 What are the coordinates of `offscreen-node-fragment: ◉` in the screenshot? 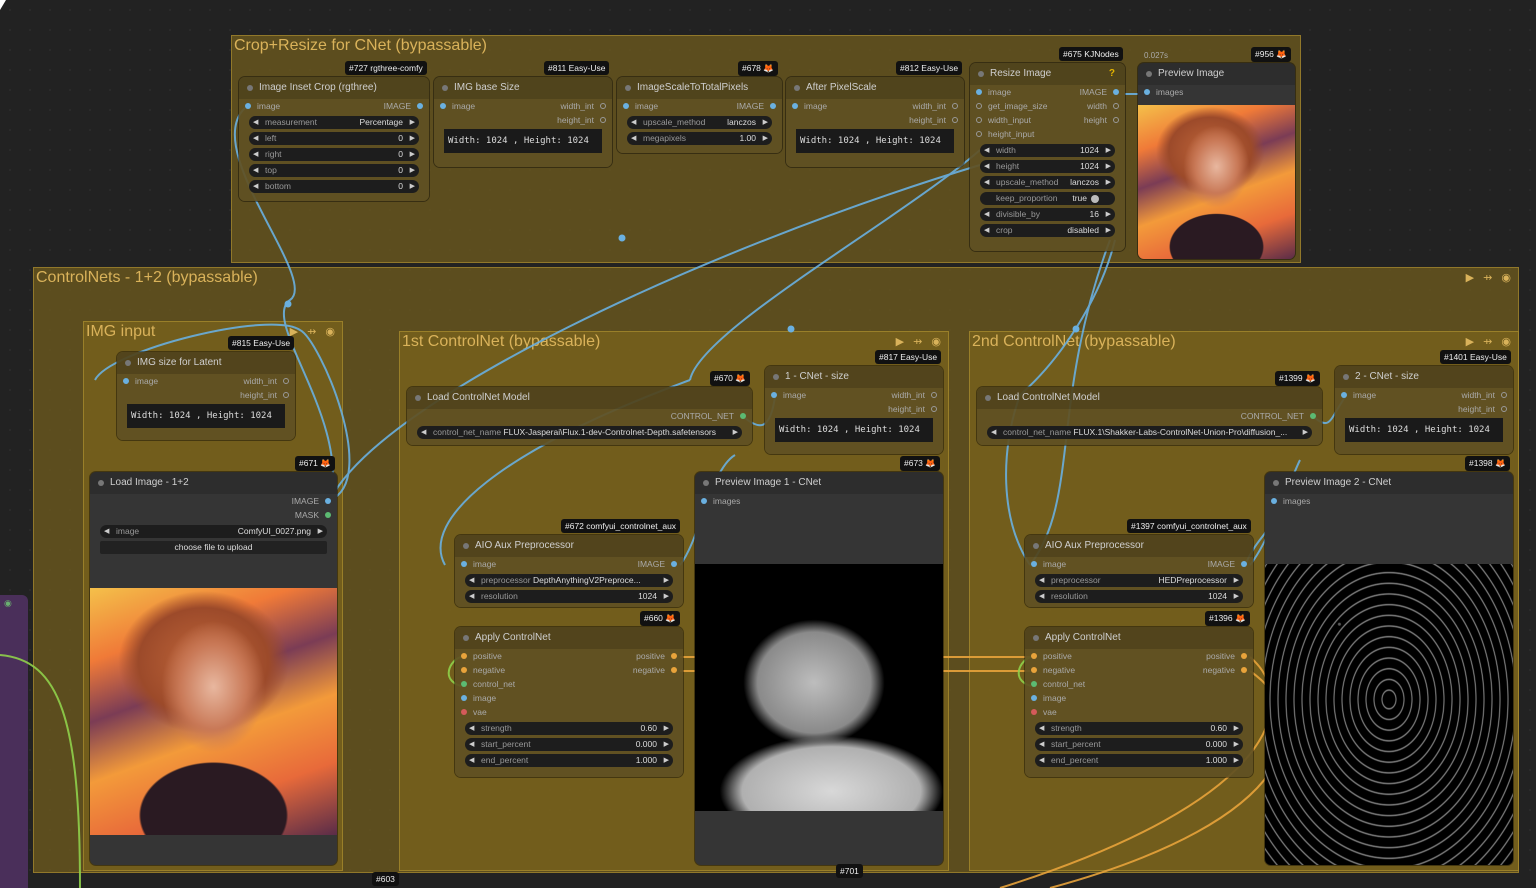 It's located at (14, 741).